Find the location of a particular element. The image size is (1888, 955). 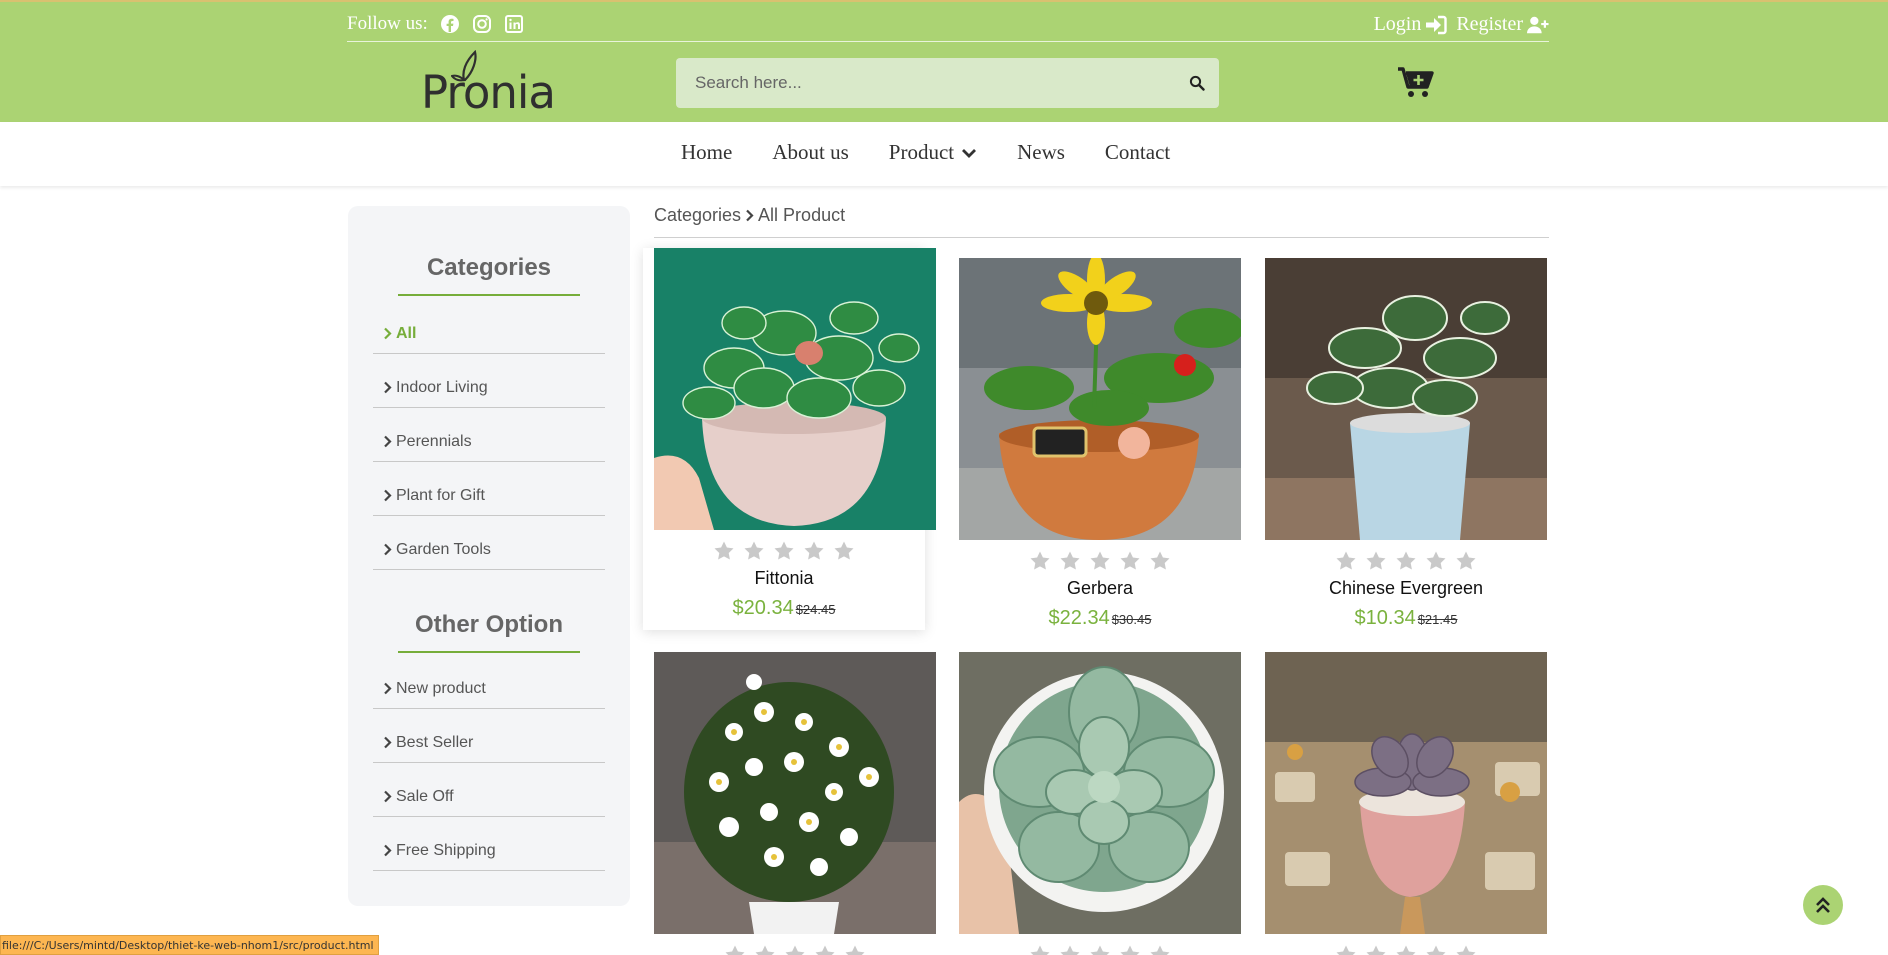

search-bar is located at coordinates (947, 83).